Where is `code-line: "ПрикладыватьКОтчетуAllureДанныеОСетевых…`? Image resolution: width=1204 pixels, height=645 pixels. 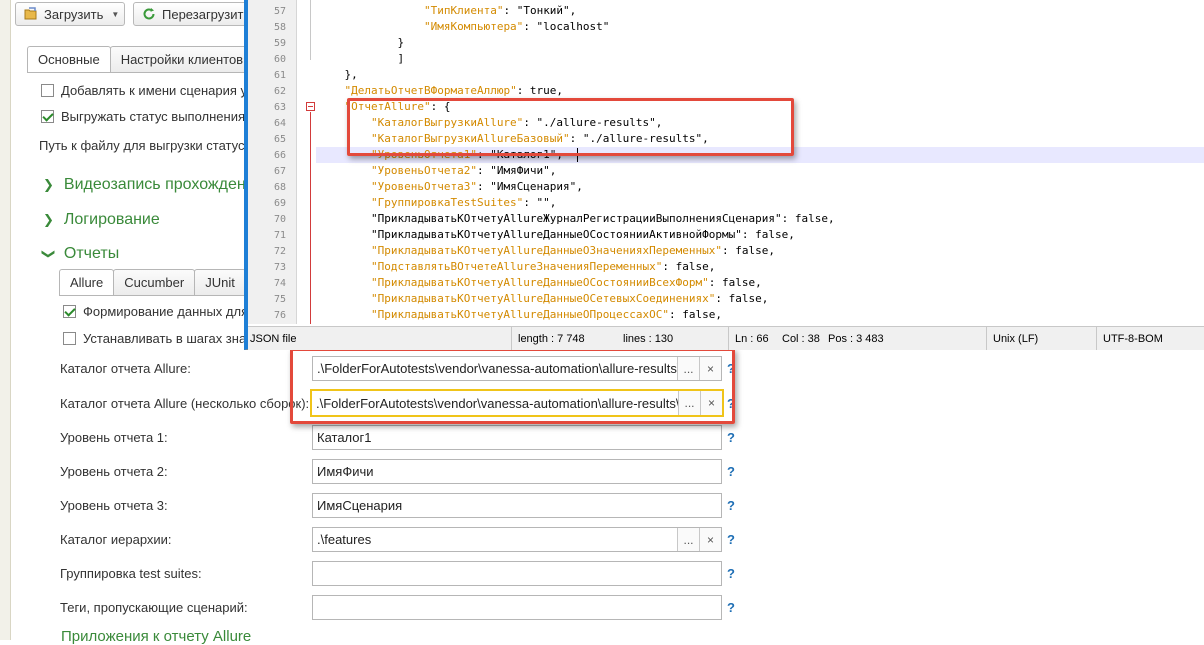 code-line: "ПрикладыватьКОтчетуAllureДанныеОСетевых… is located at coordinates (543, 299).